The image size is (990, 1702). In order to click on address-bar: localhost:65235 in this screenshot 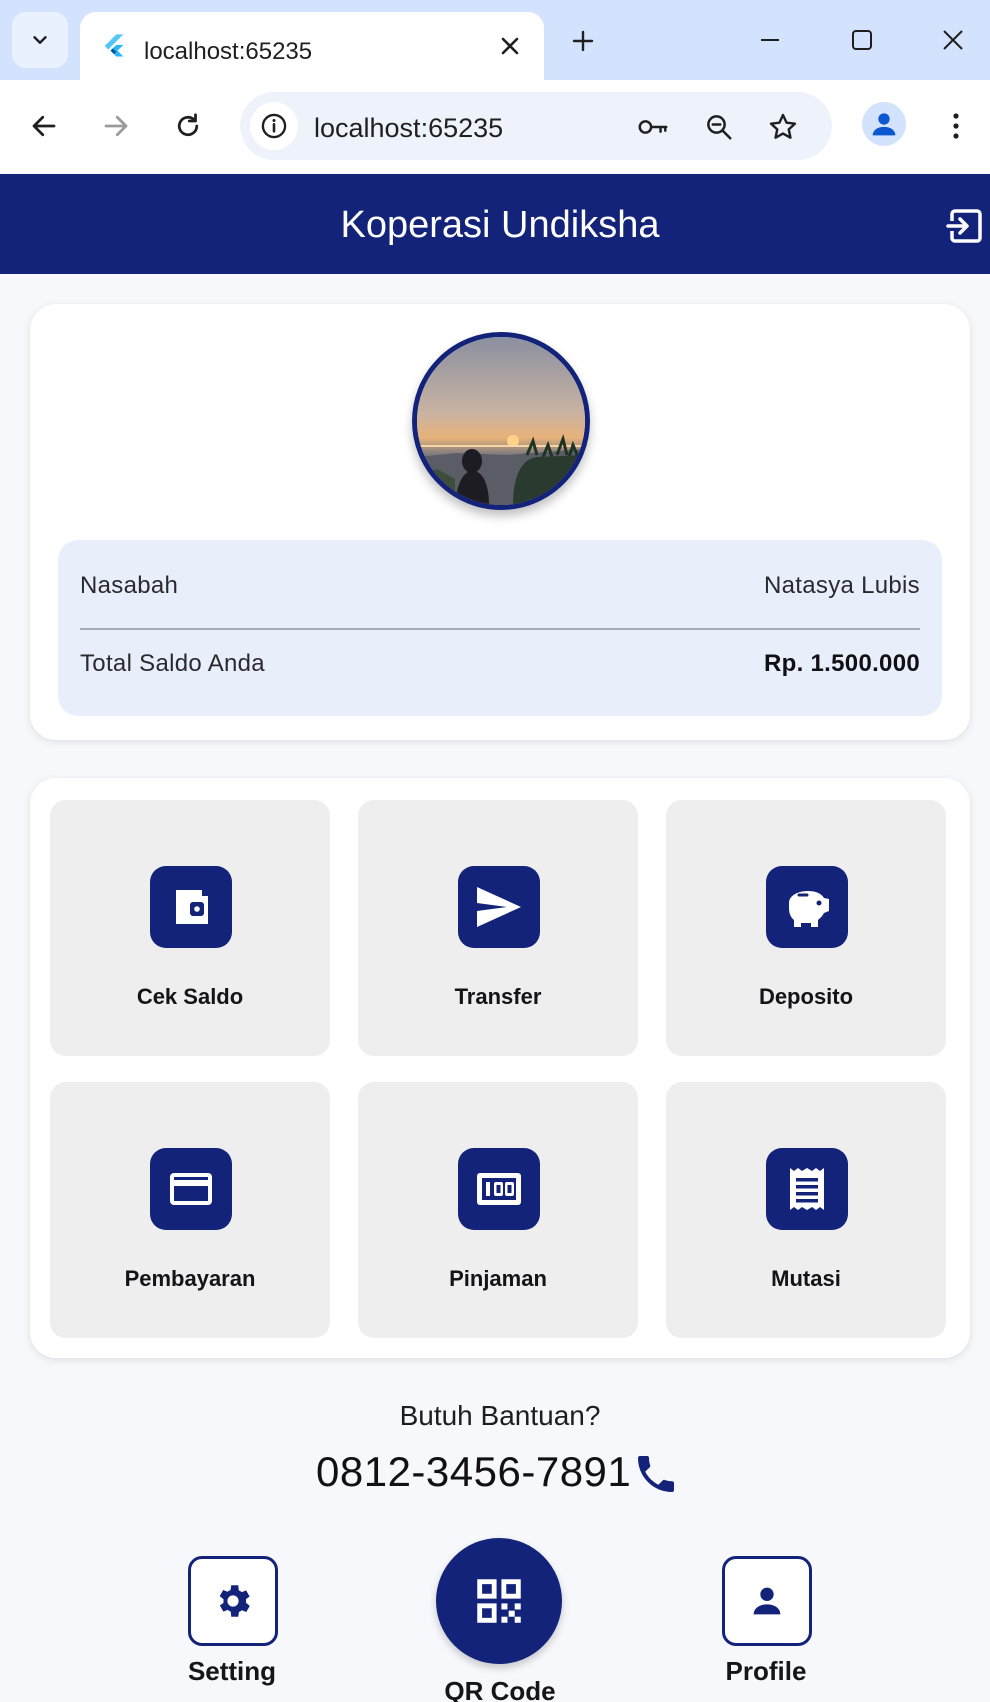, I will do `click(536, 126)`.